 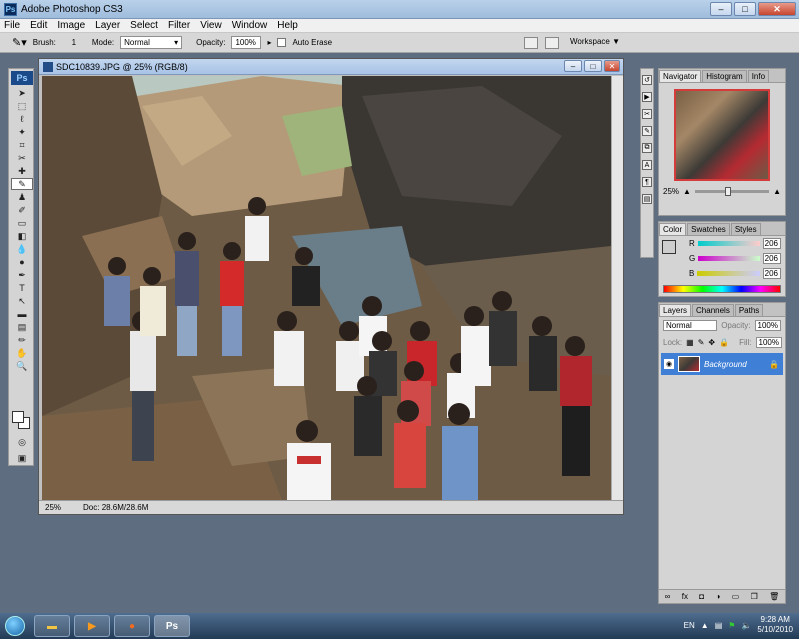 I want to click on layer-row-background: ◉ Background 🔒, so click(x=722, y=364).